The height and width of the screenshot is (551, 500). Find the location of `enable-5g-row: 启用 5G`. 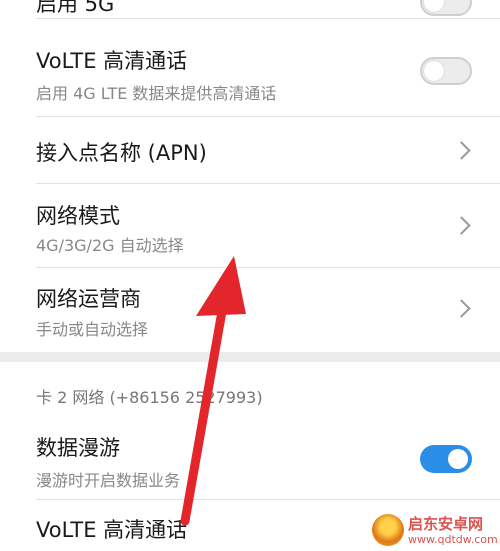

enable-5g-row: 启用 5G is located at coordinates (250, 9).